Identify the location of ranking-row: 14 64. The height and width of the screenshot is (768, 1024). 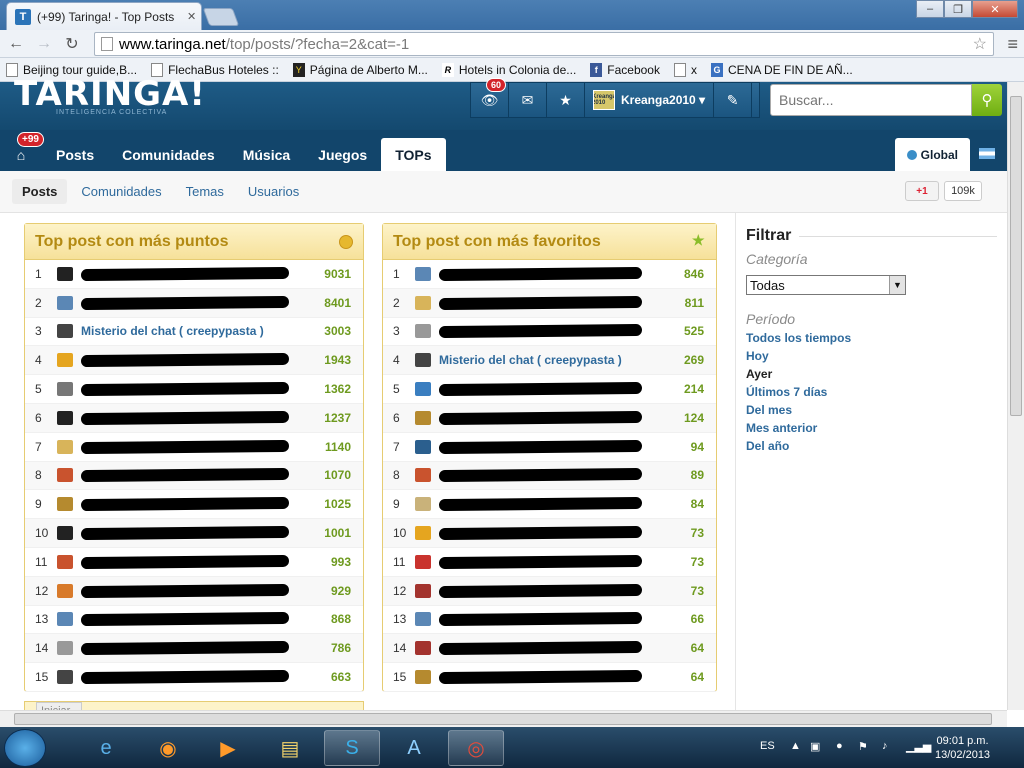
(549, 649).